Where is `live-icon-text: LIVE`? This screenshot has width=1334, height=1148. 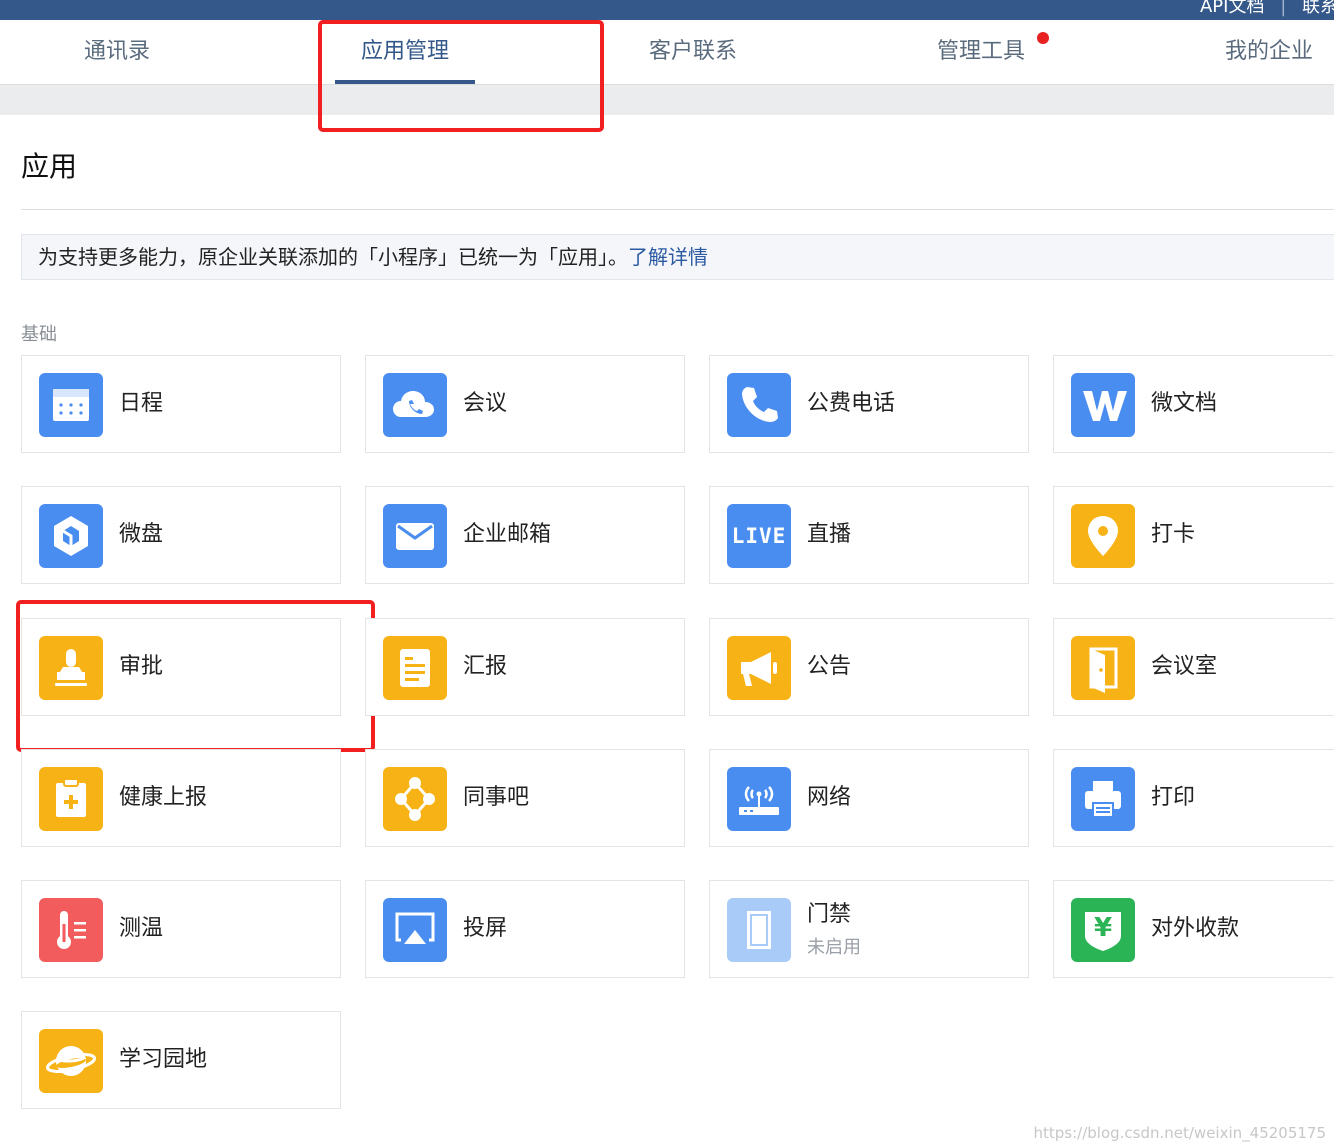 live-icon-text: LIVE is located at coordinates (759, 536).